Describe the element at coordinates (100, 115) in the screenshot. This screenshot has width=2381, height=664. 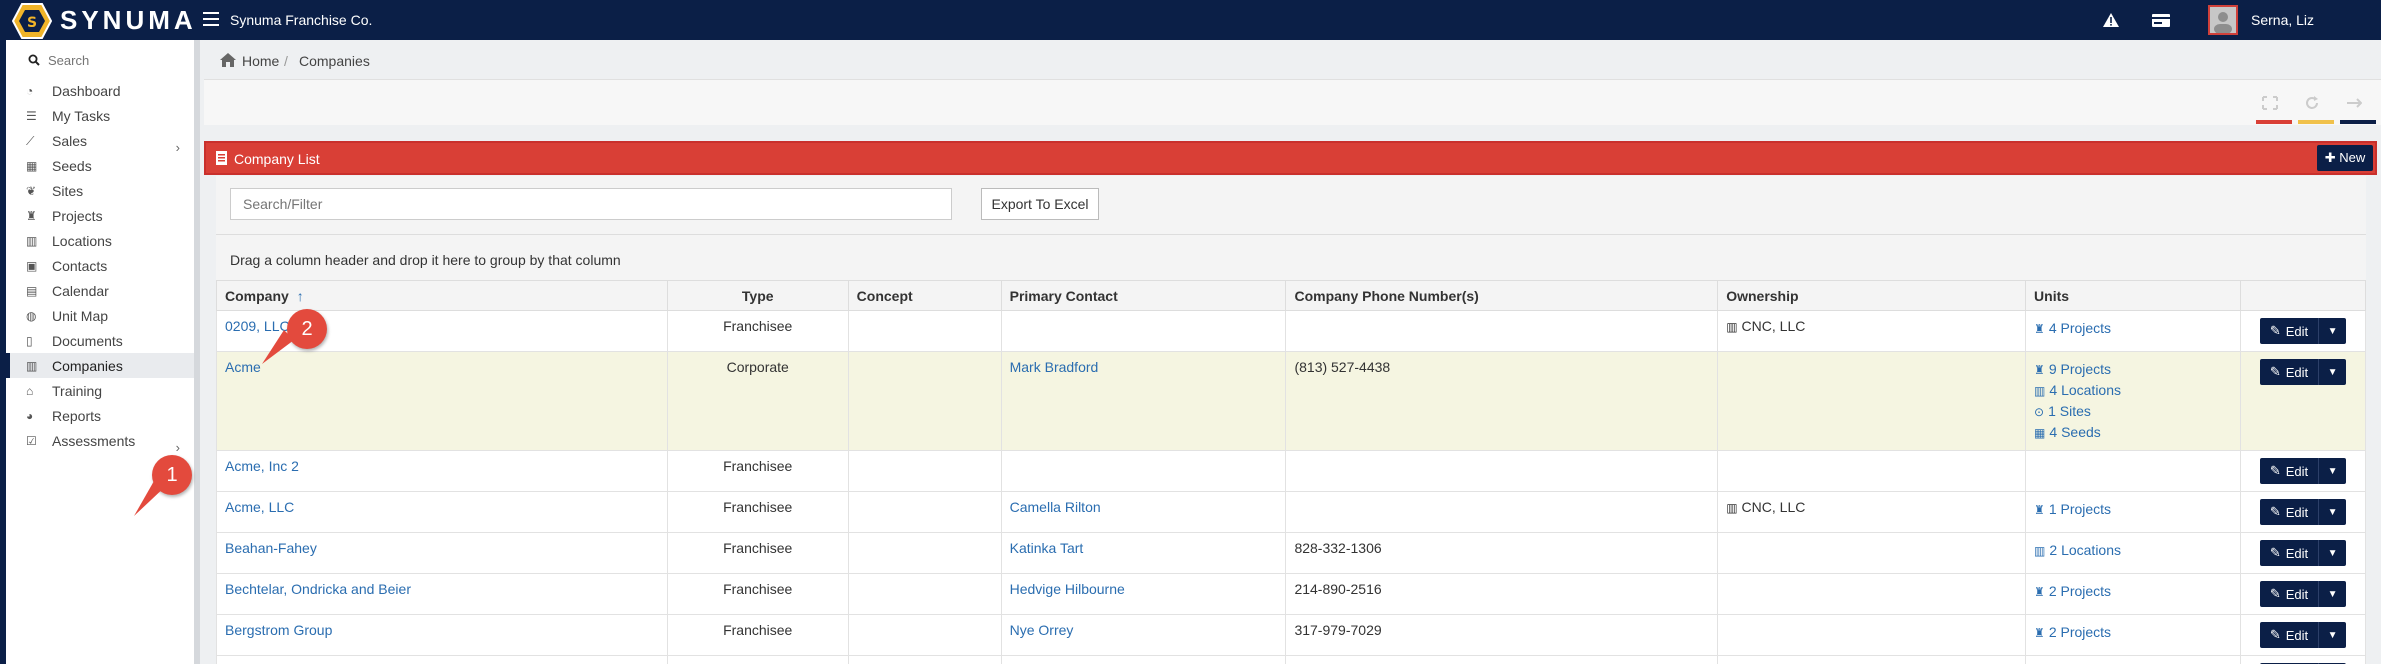
I see `sidebar-item-my-tasks: ☰ My Tasks` at that location.